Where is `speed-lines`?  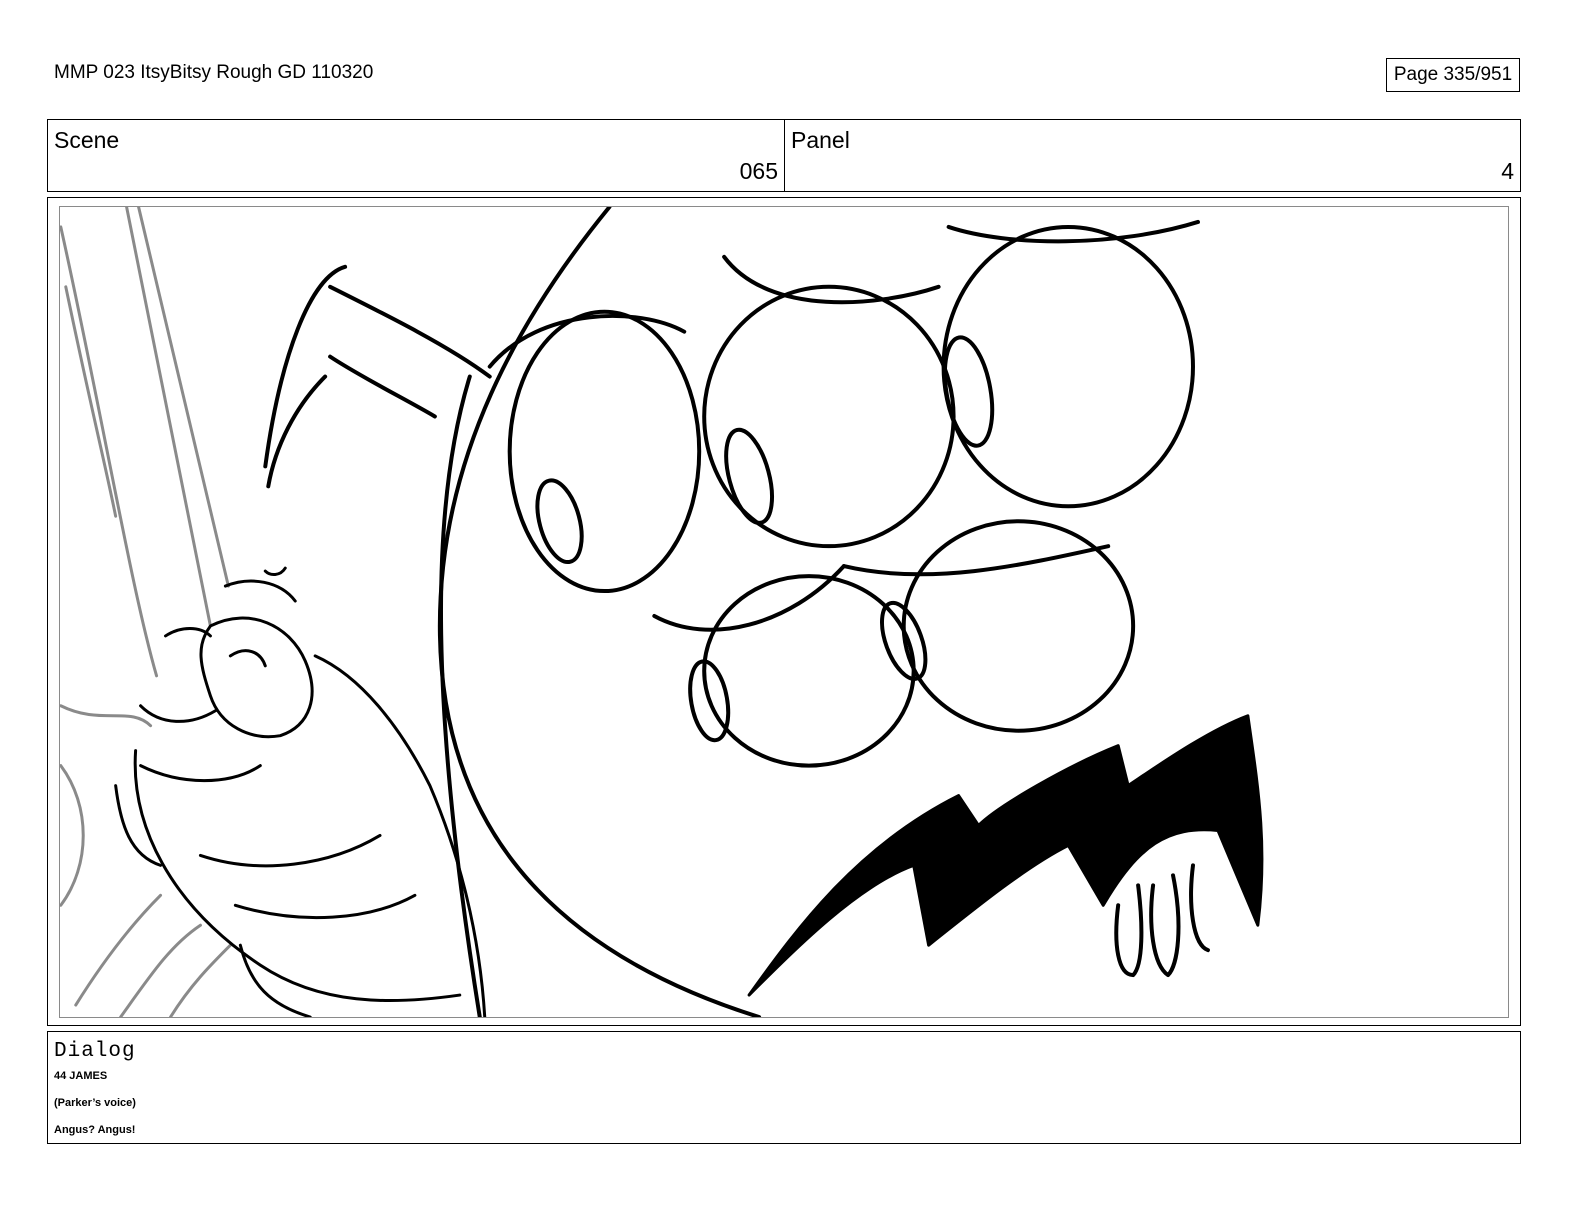 speed-lines is located at coordinates (146, 612).